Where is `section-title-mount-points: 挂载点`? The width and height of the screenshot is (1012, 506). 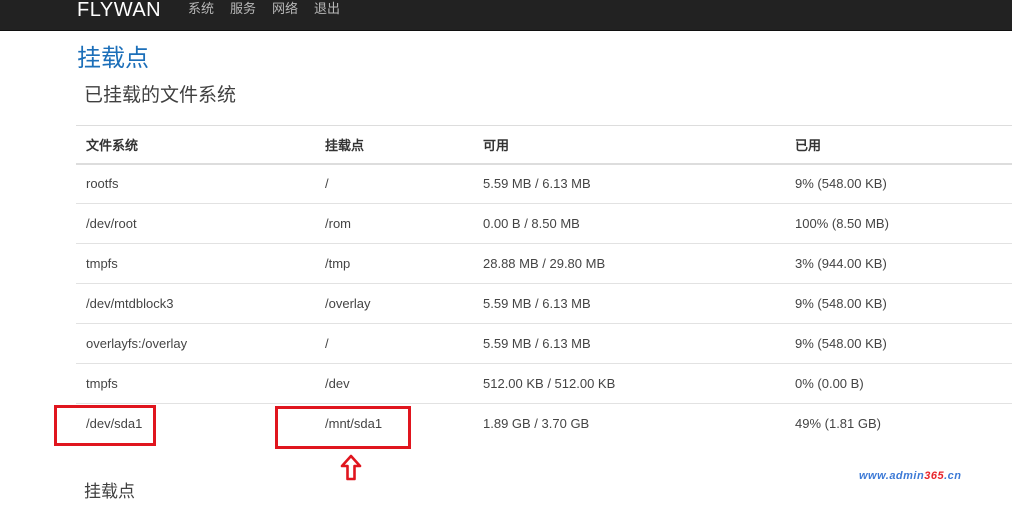 section-title-mount-points: 挂载点 is located at coordinates (109, 491).